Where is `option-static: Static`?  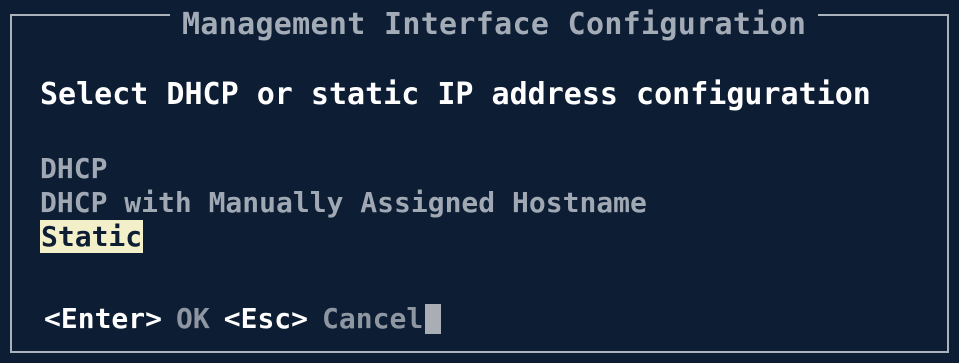
option-static: Static is located at coordinates (343, 237).